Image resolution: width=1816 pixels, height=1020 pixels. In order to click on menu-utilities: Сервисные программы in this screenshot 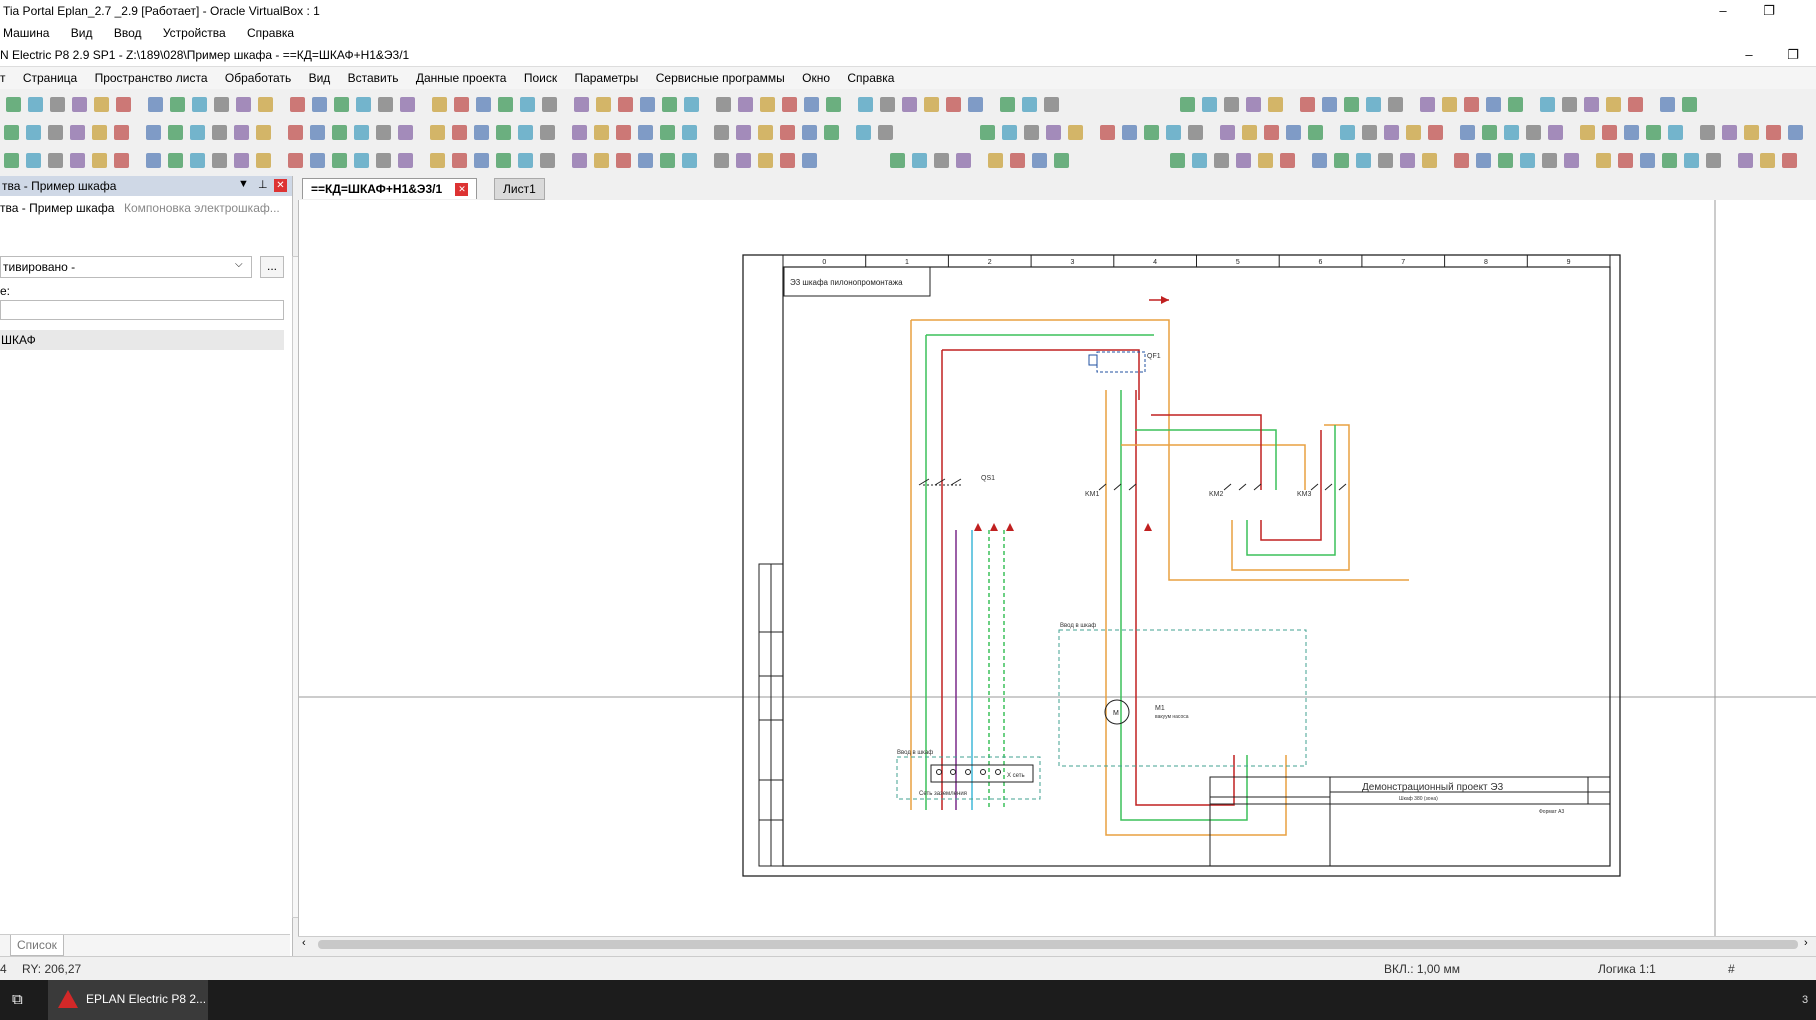, I will do `click(720, 78)`.